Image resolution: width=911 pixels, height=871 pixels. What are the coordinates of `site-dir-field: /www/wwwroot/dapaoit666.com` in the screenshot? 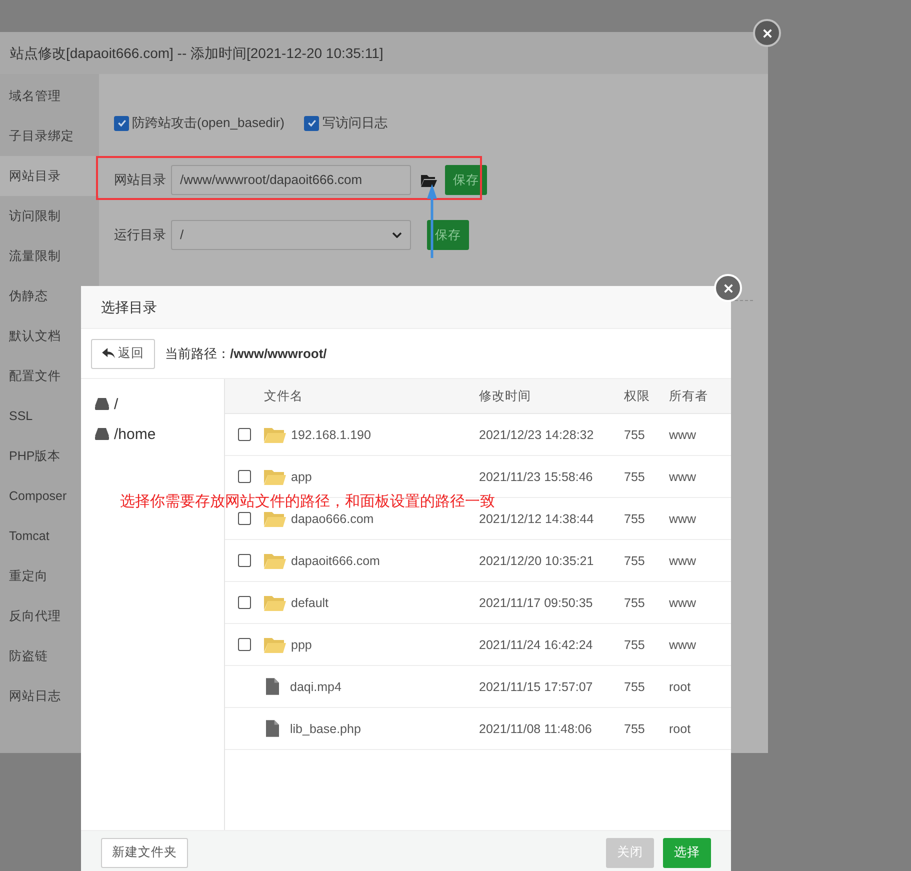 It's located at (291, 180).